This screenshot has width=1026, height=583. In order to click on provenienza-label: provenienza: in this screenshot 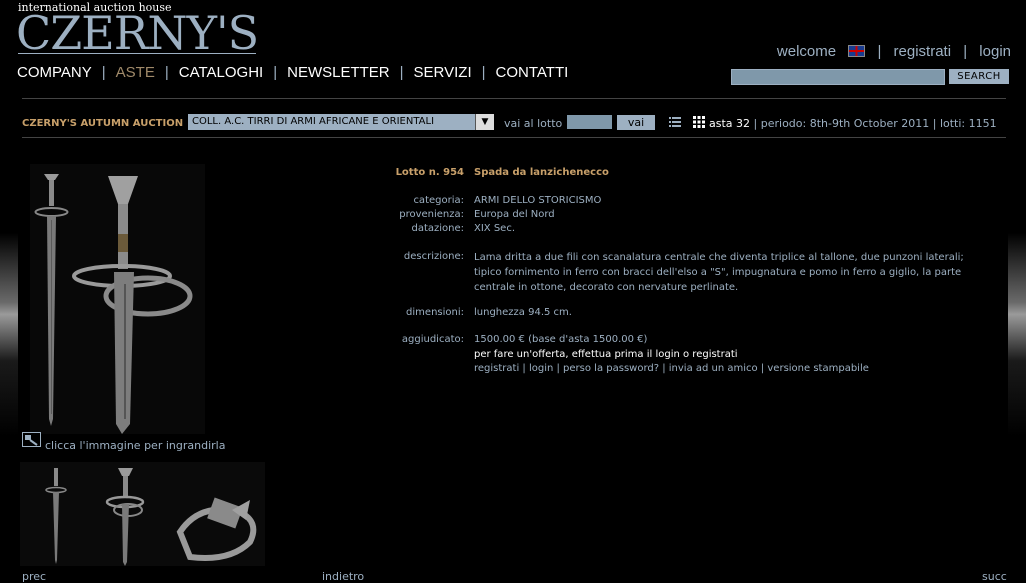, I will do `click(431, 214)`.